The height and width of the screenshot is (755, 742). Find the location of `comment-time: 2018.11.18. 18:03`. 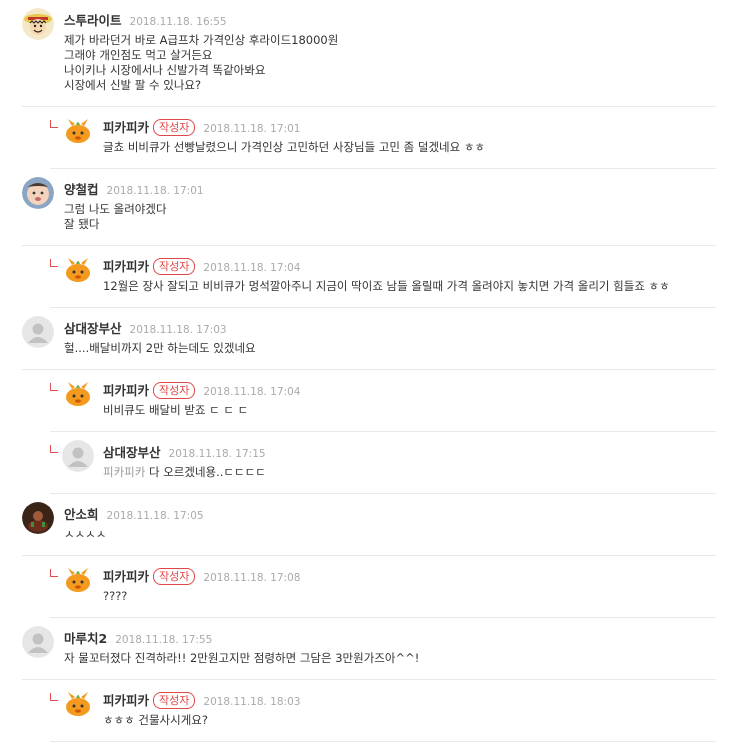

comment-time: 2018.11.18. 18:03 is located at coordinates (252, 702).